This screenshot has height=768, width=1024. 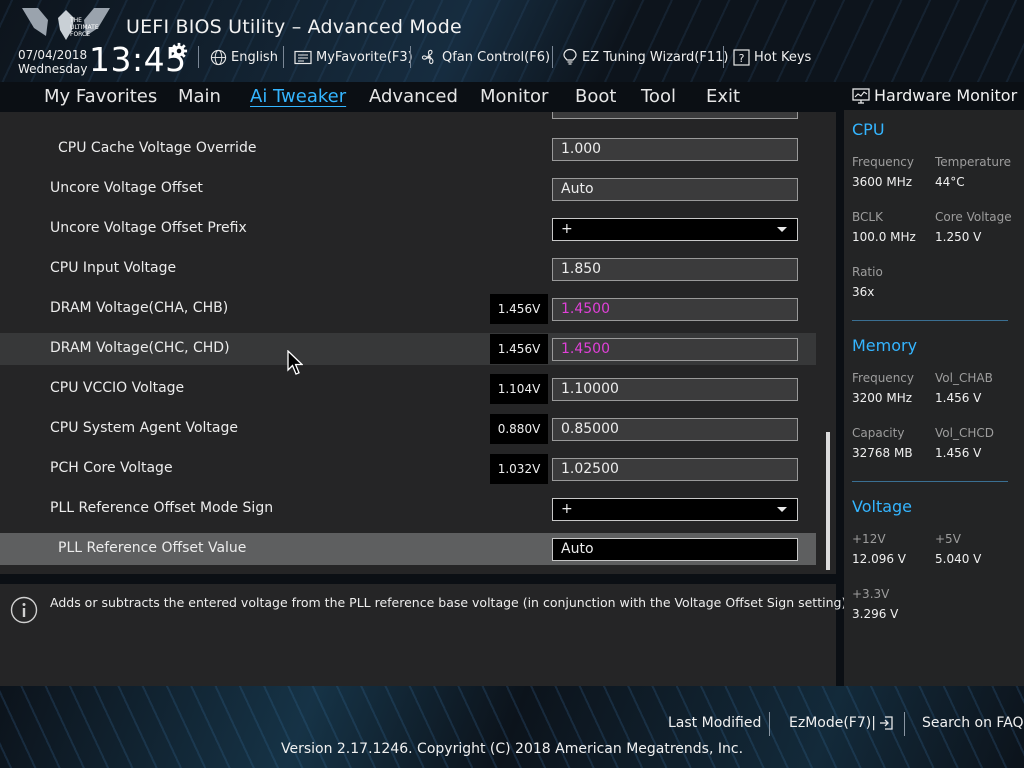 I want to click on qfan-control-button: Qfan Control(F6), so click(x=485, y=57).